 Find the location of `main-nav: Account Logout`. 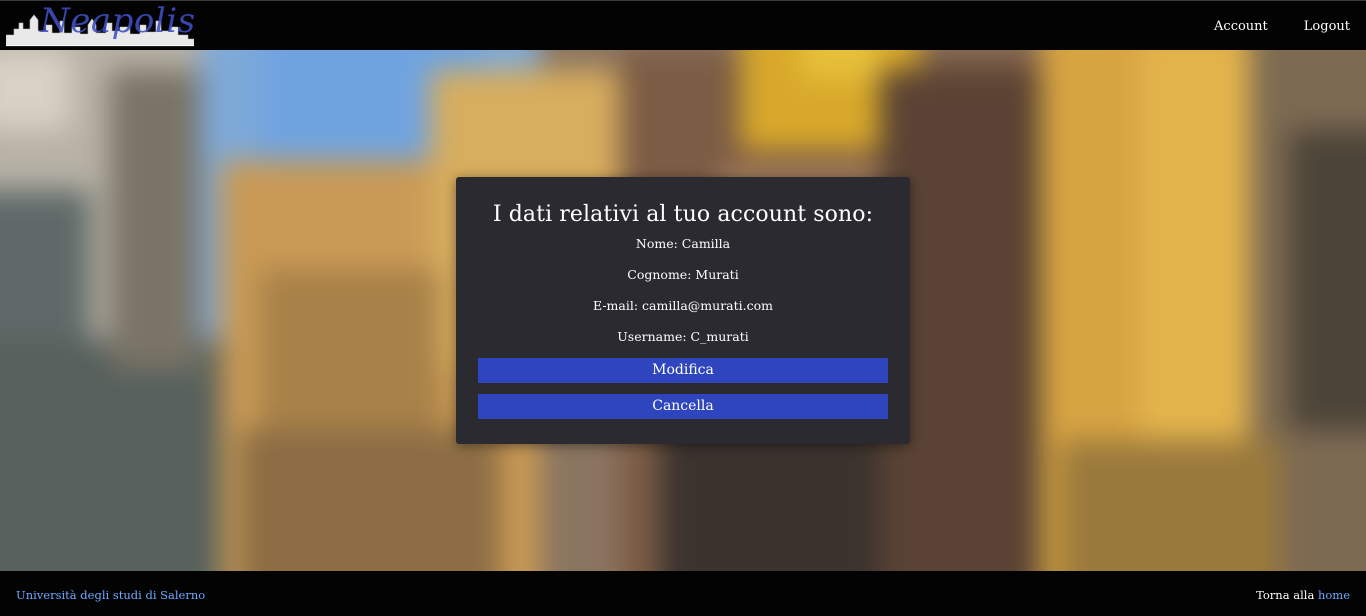

main-nav: Account Logout is located at coordinates (1282, 26).